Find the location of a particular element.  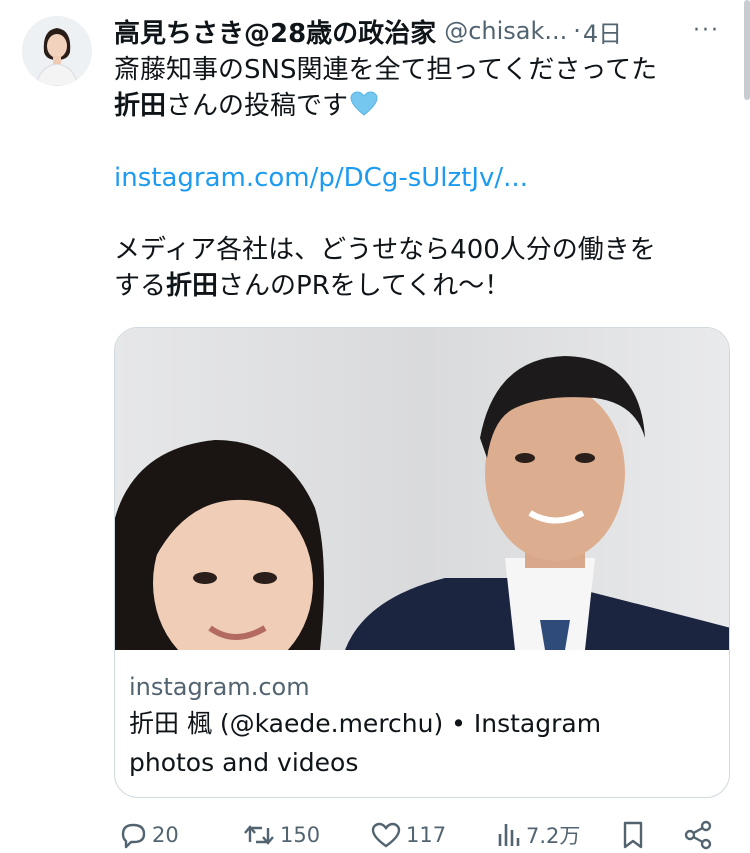

avatar-image is located at coordinates (57, 51).